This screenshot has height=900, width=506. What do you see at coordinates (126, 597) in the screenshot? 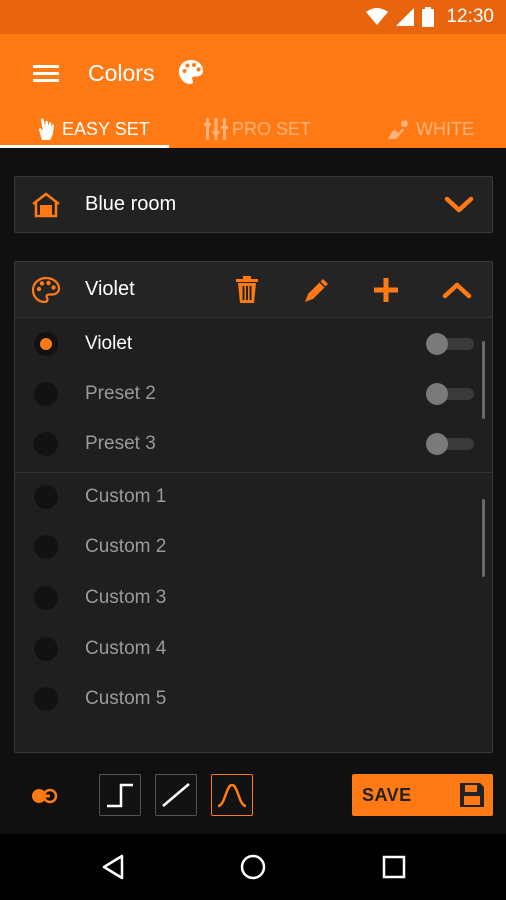
I see `custom-label: Custom 3` at bounding box center [126, 597].